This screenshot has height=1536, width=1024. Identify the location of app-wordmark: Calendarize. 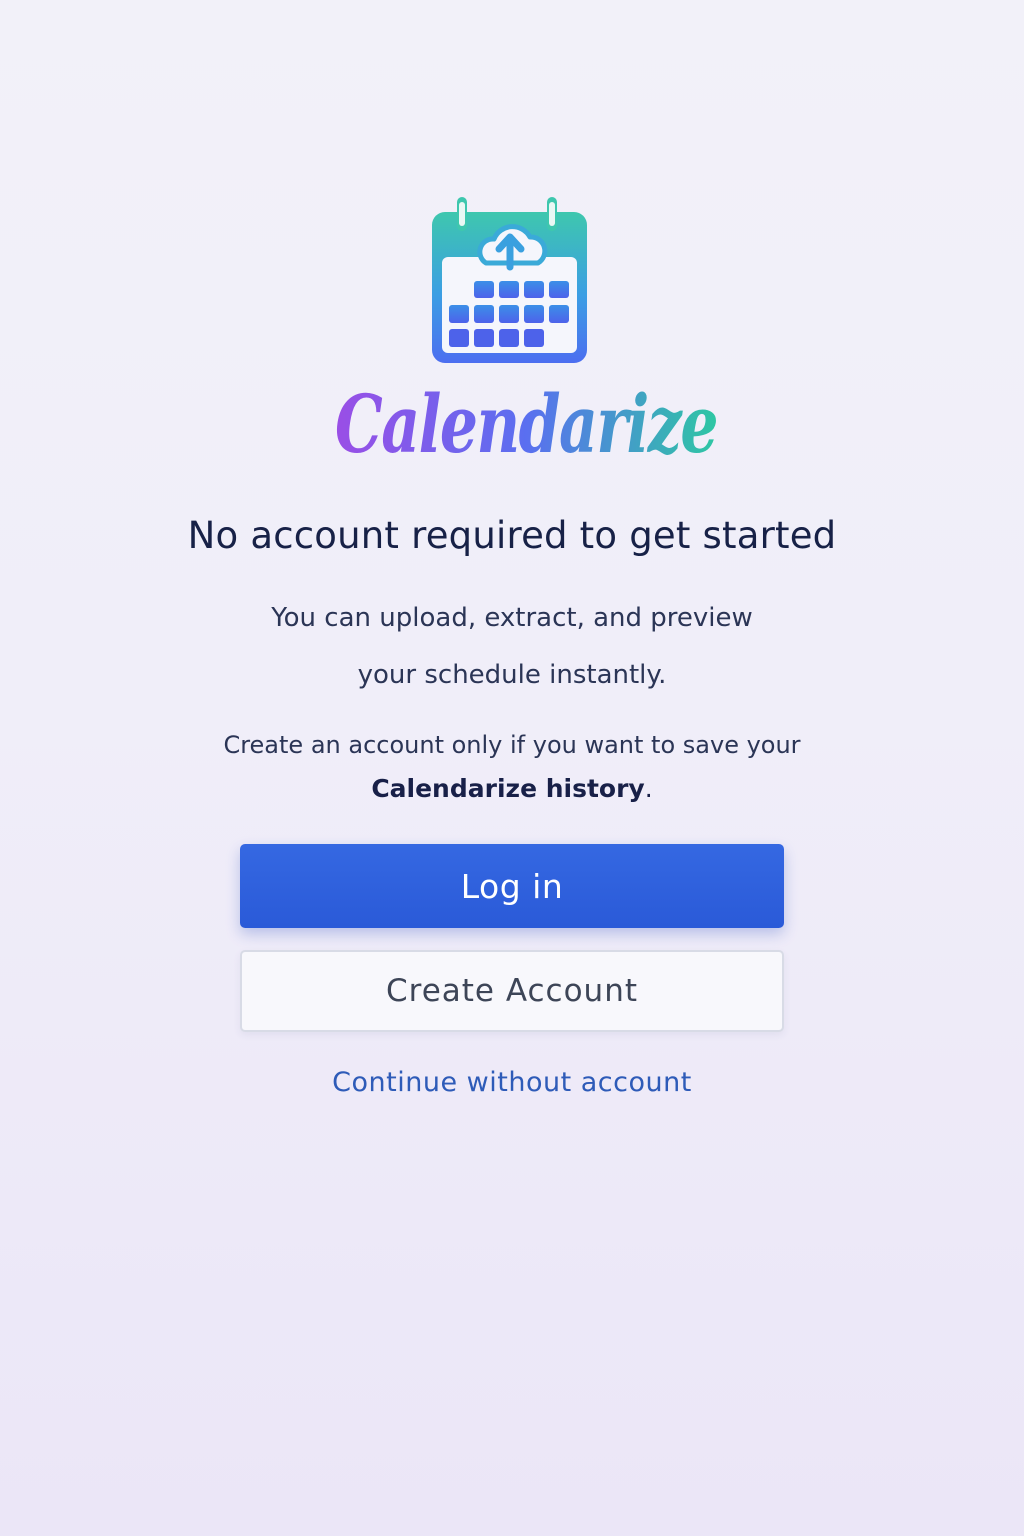
(527, 424).